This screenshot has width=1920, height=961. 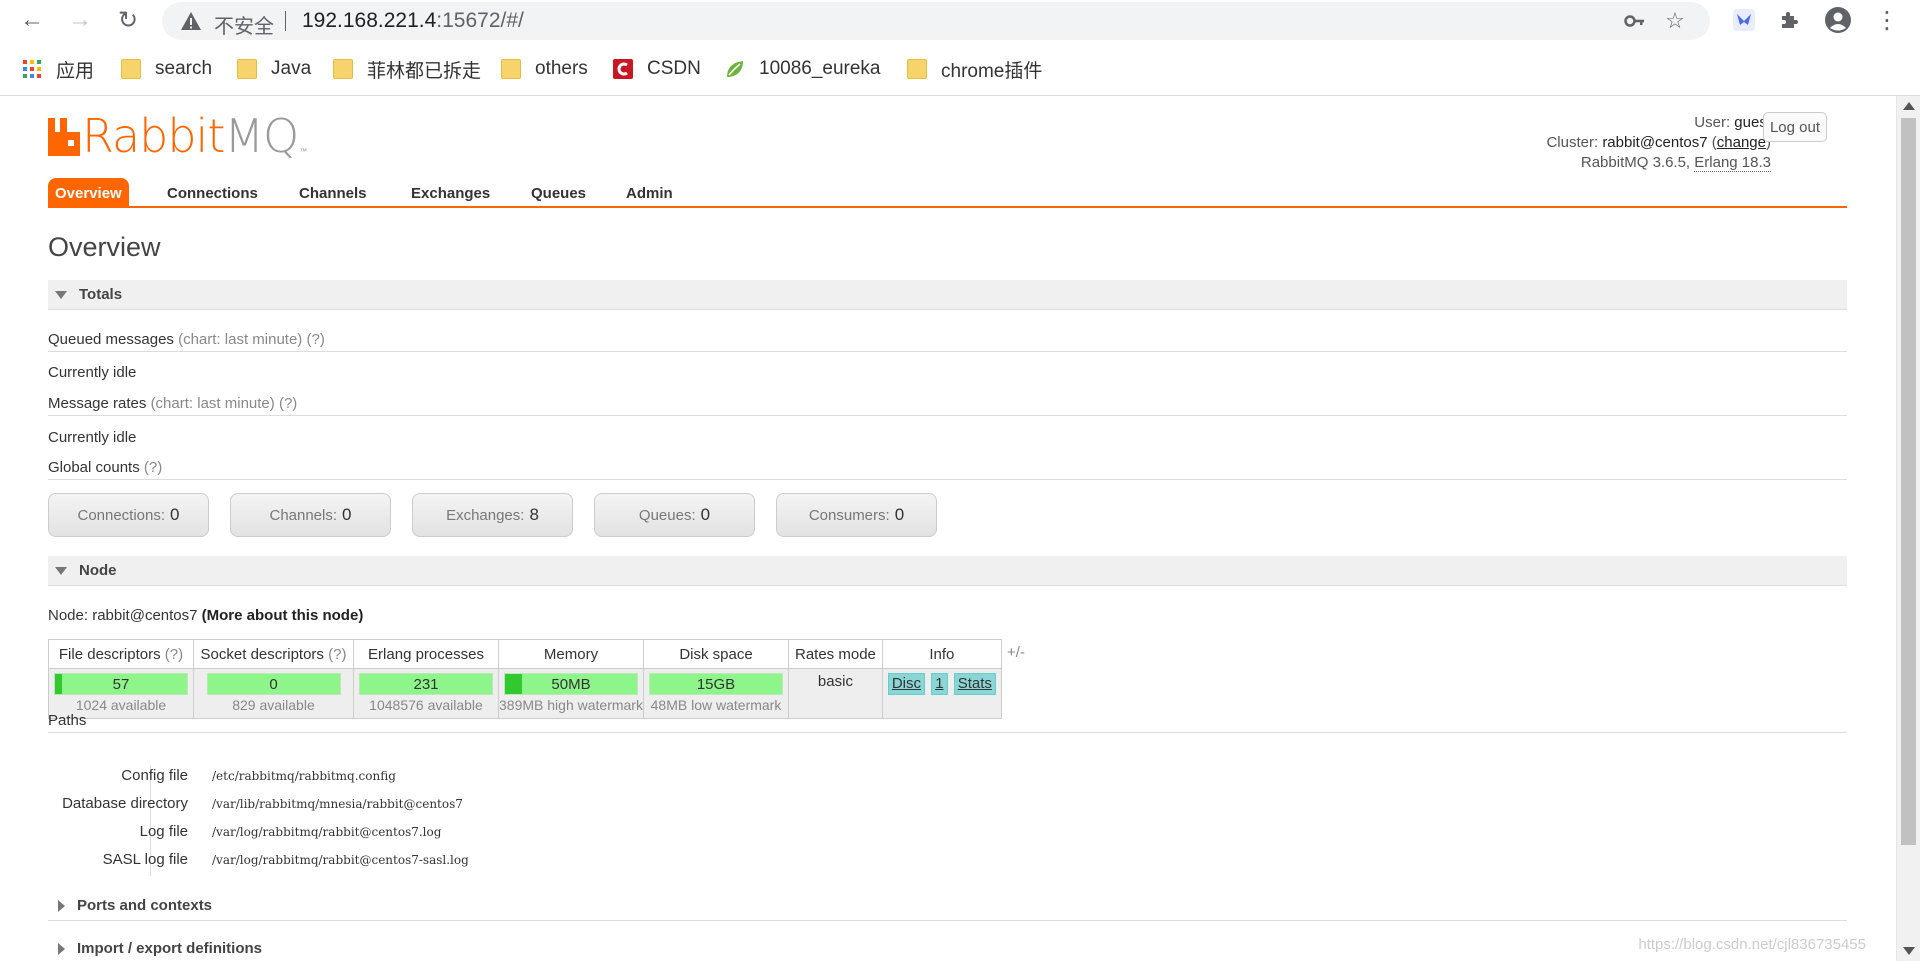 I want to click on url-path: :15672/#/, so click(x=480, y=20).